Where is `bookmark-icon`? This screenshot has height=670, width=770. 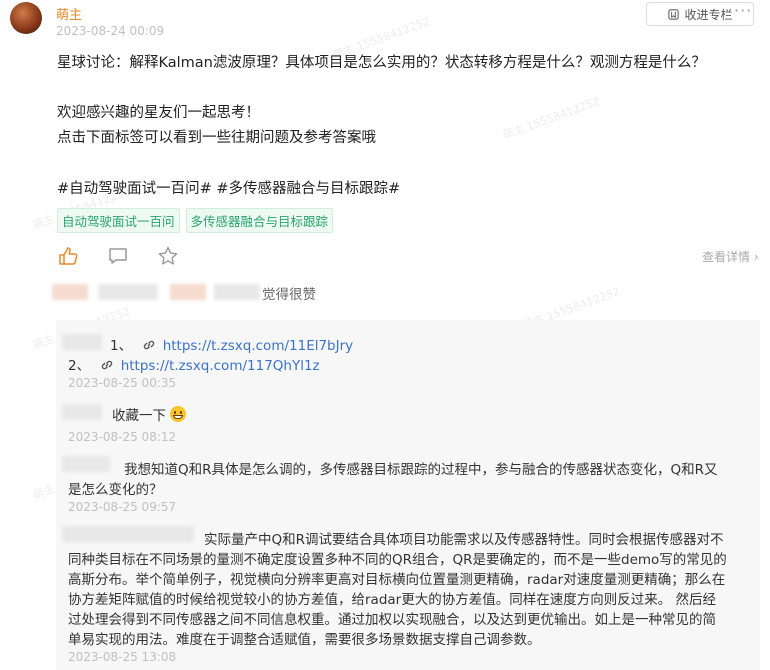 bookmark-icon is located at coordinates (674, 14).